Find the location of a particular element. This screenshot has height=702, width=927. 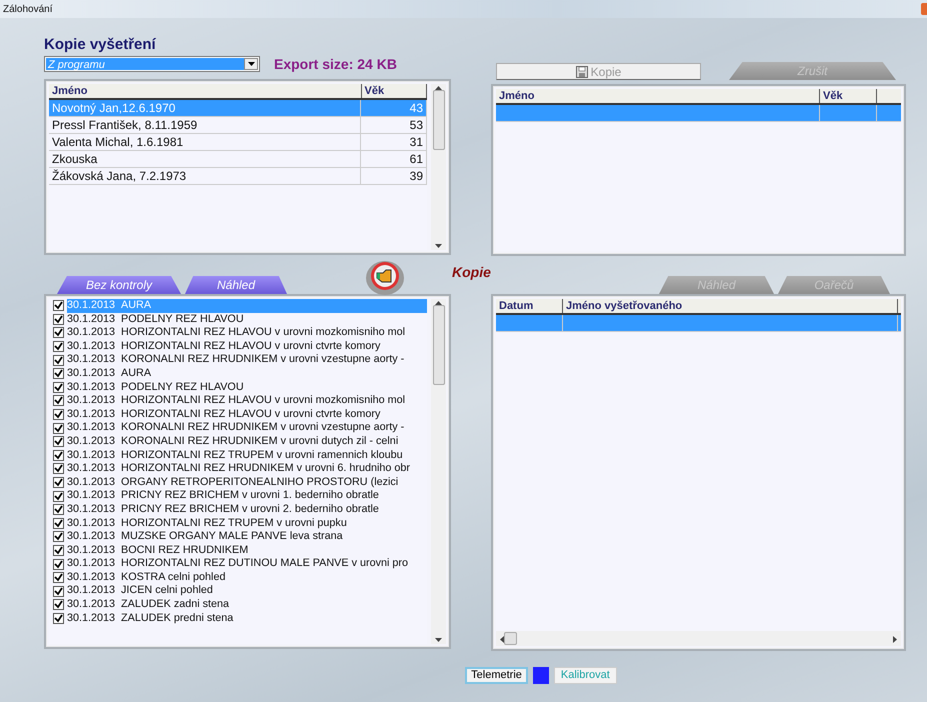

list-item: 30.1.2013 HORIZONTALNI REZ TRUPEM v urovni pupku is located at coordinates (209, 523).